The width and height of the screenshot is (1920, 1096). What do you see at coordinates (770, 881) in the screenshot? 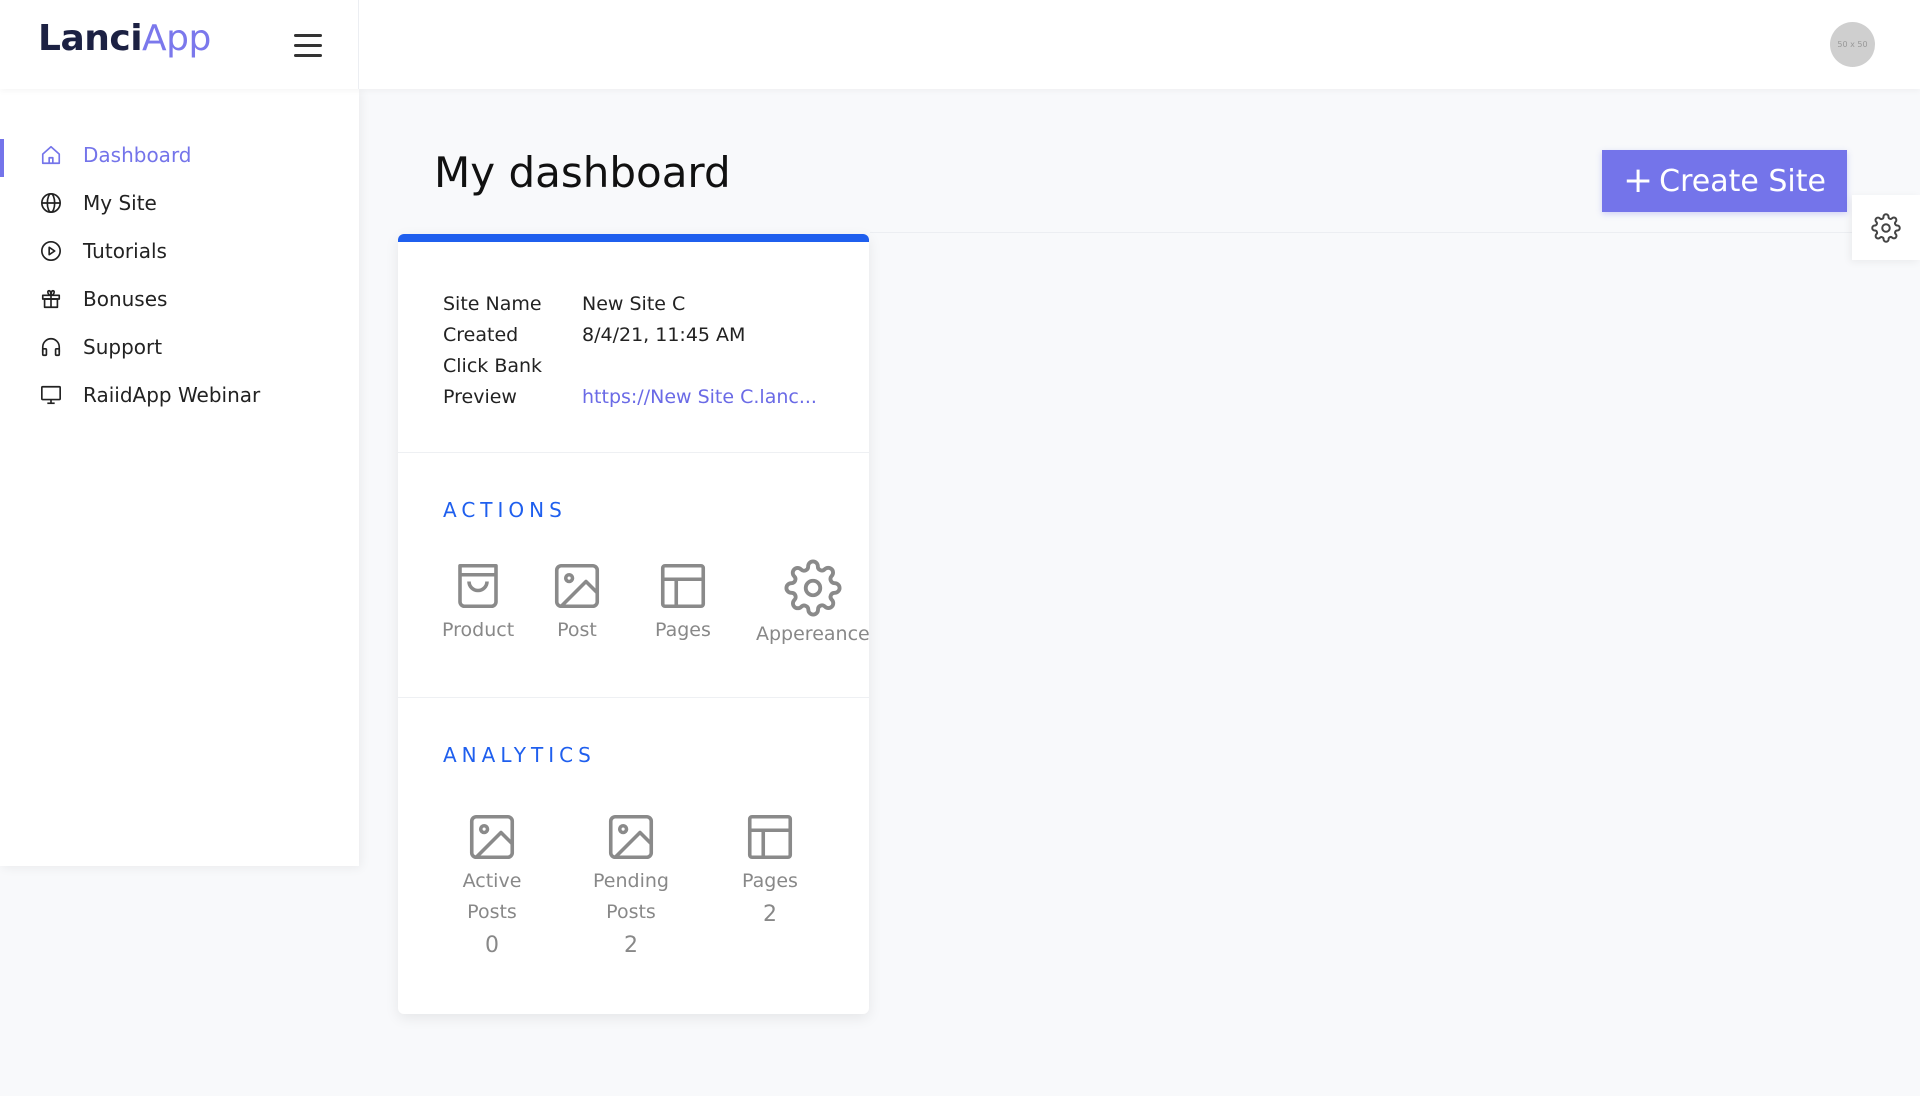
I see `analytics-label-line1: Pages` at bounding box center [770, 881].